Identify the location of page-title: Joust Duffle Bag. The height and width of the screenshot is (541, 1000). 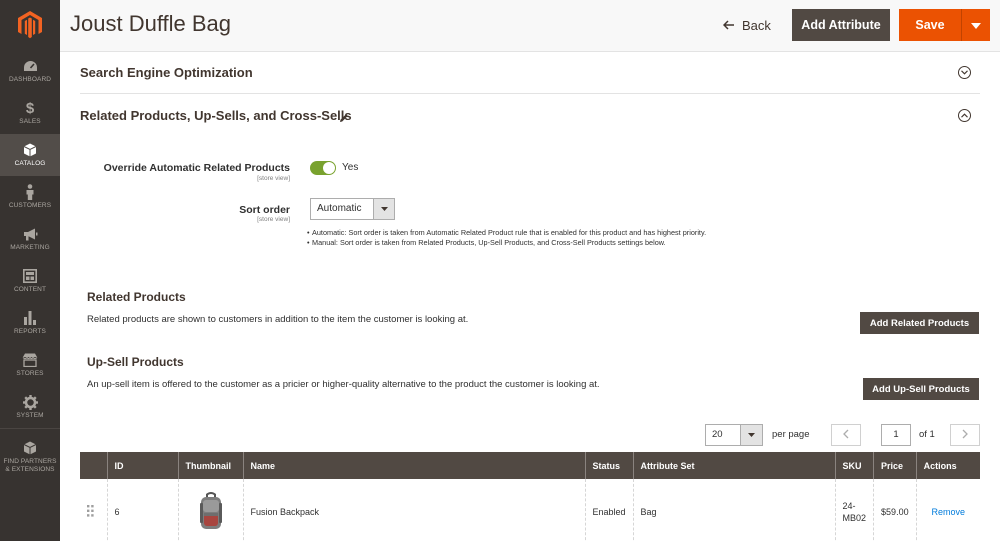
(151, 23).